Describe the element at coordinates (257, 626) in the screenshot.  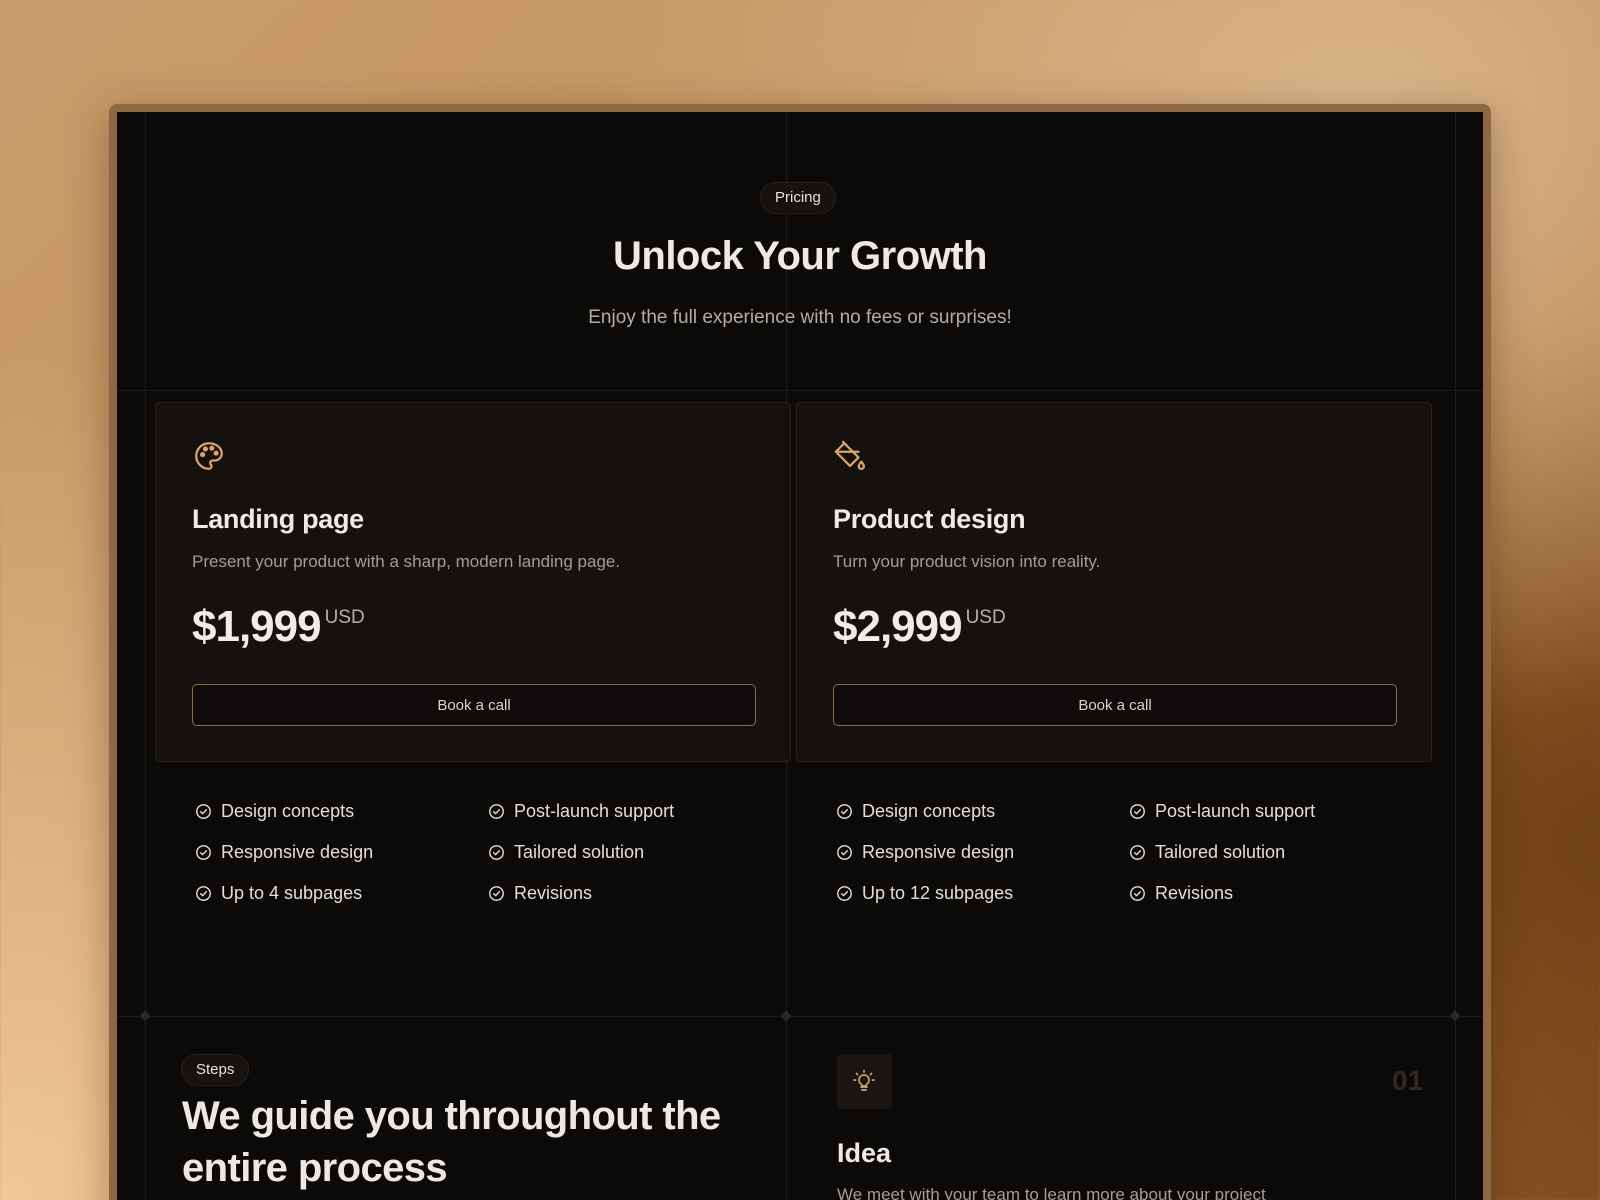
I see `plan-price: $1,999` at that location.